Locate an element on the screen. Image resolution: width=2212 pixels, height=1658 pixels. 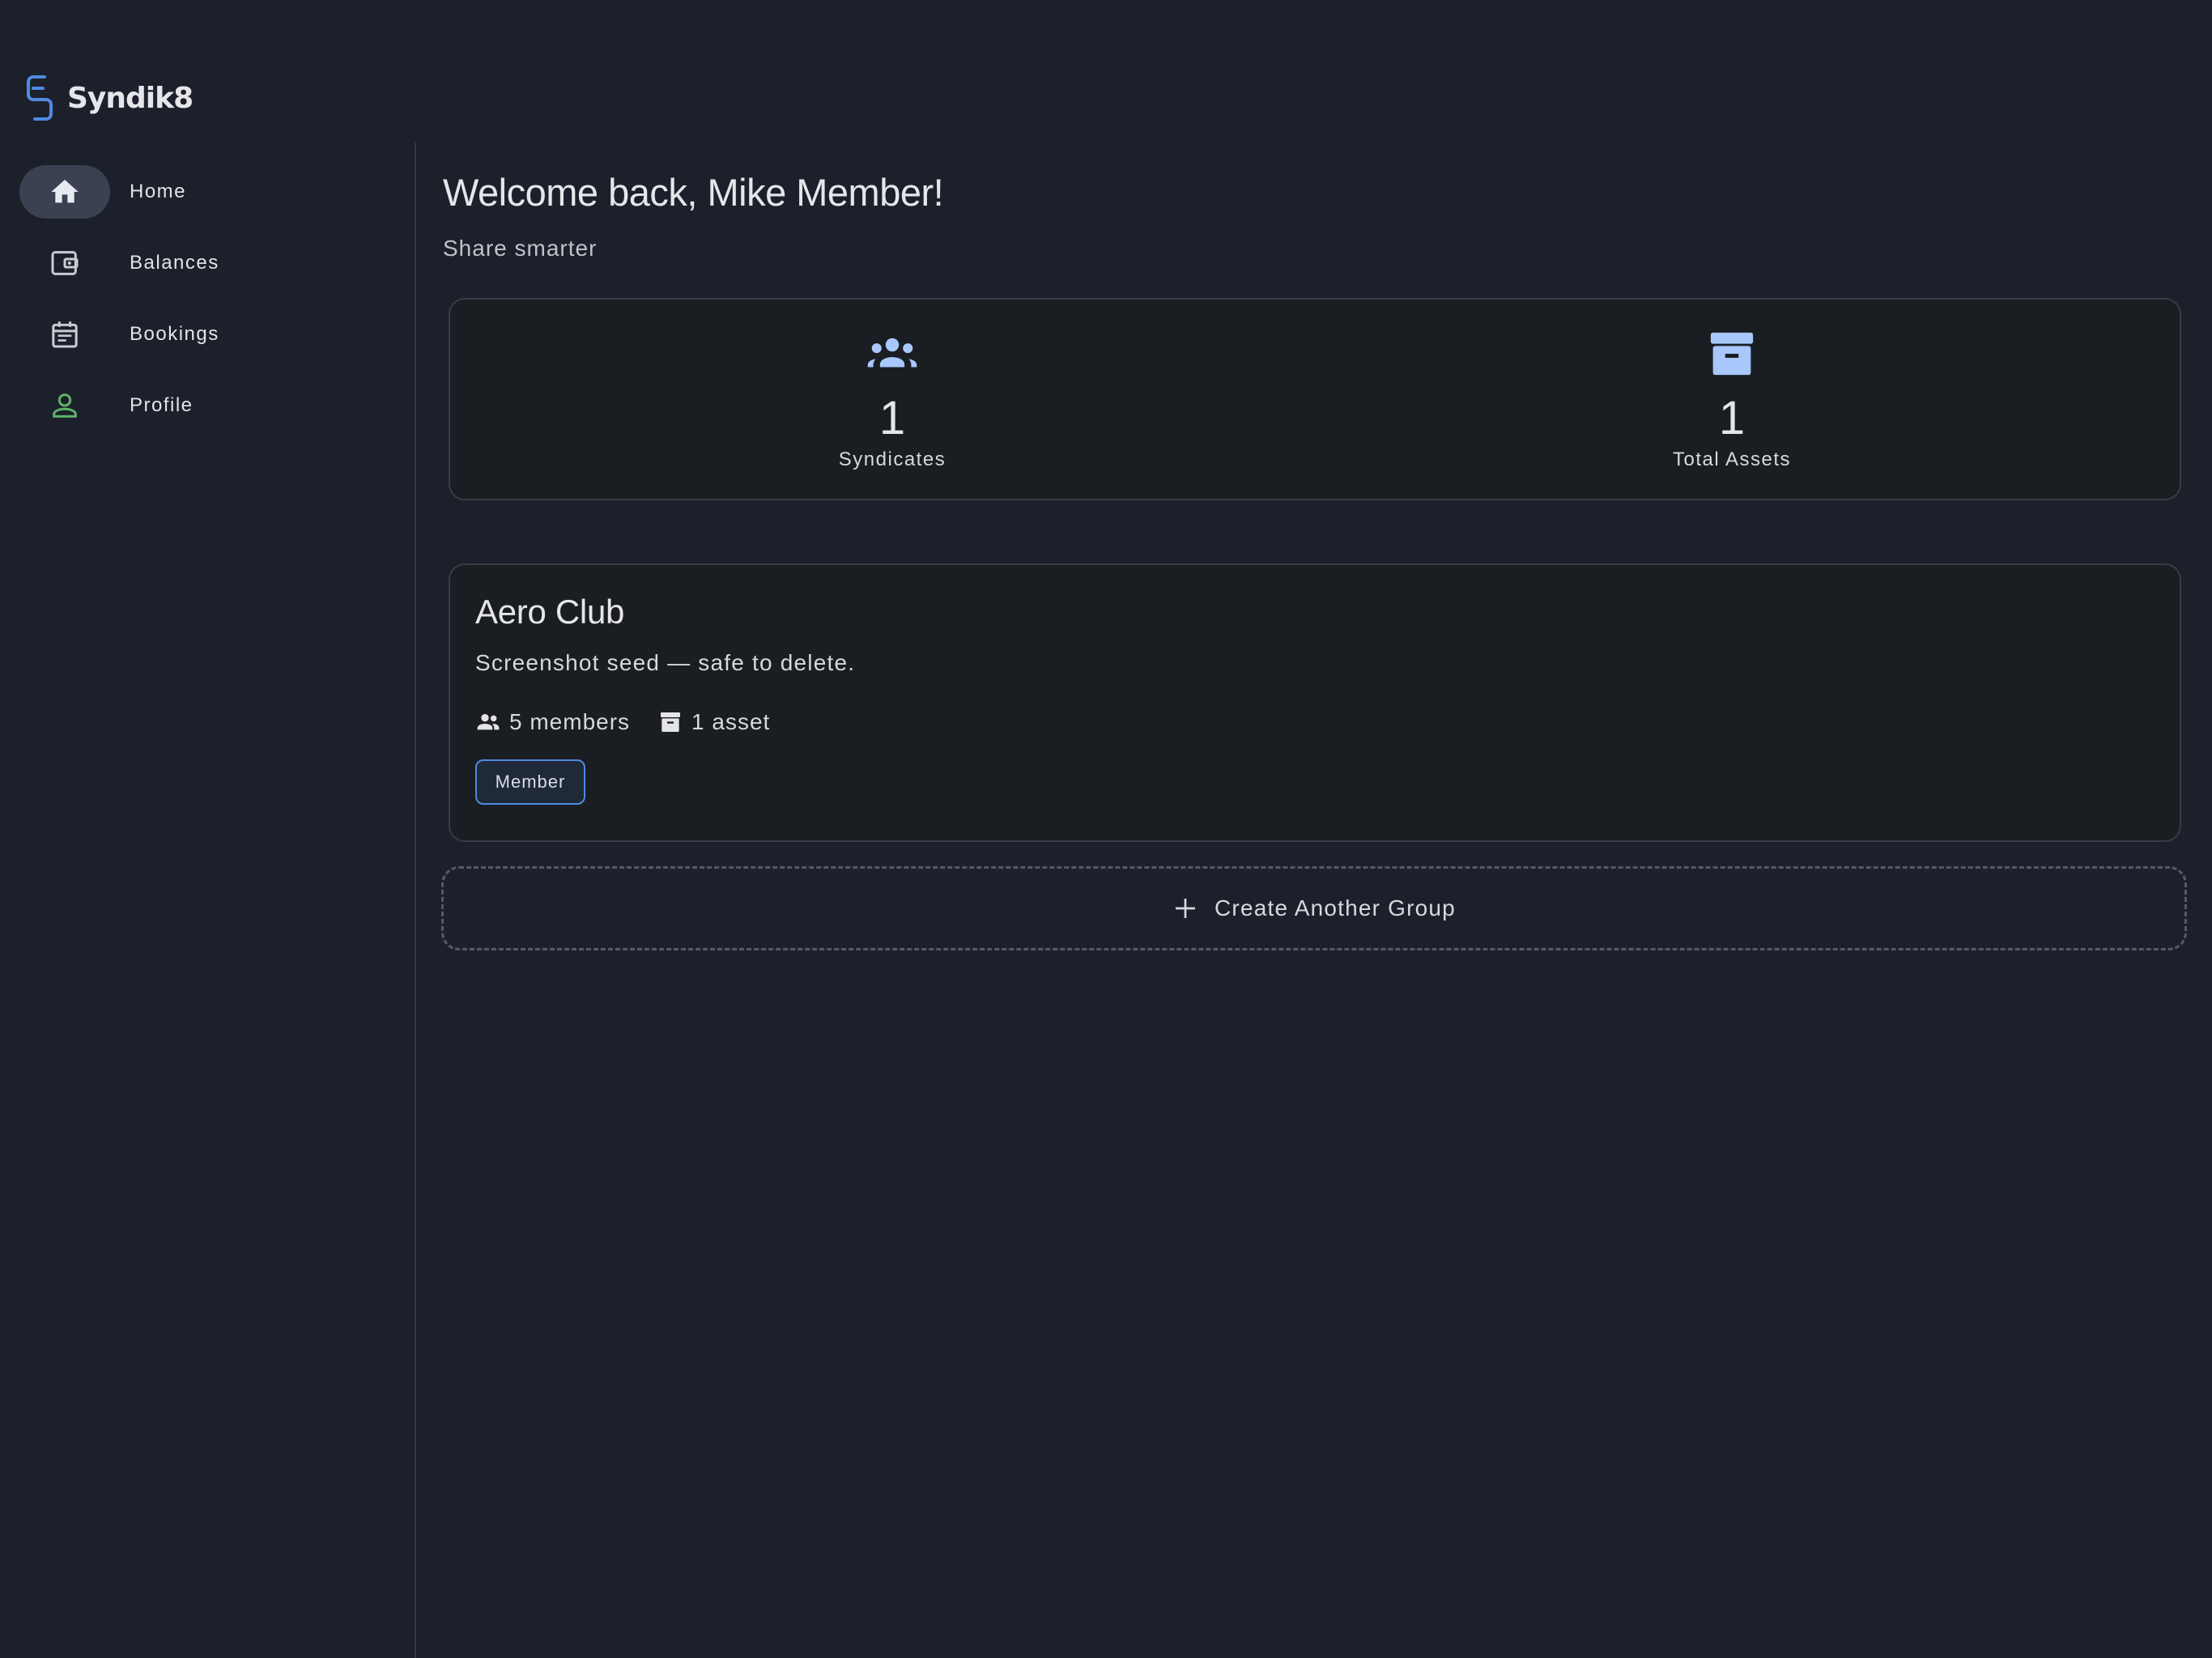
create-group-label: Create Another Group is located at coordinates (1335, 907).